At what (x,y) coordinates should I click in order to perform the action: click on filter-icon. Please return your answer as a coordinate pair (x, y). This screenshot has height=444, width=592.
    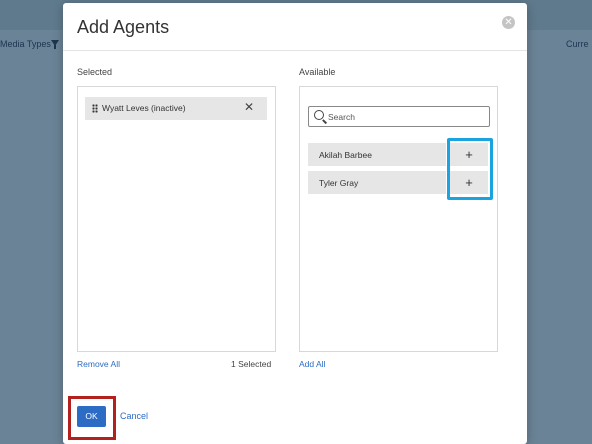
    Looking at the image, I should click on (55, 44).